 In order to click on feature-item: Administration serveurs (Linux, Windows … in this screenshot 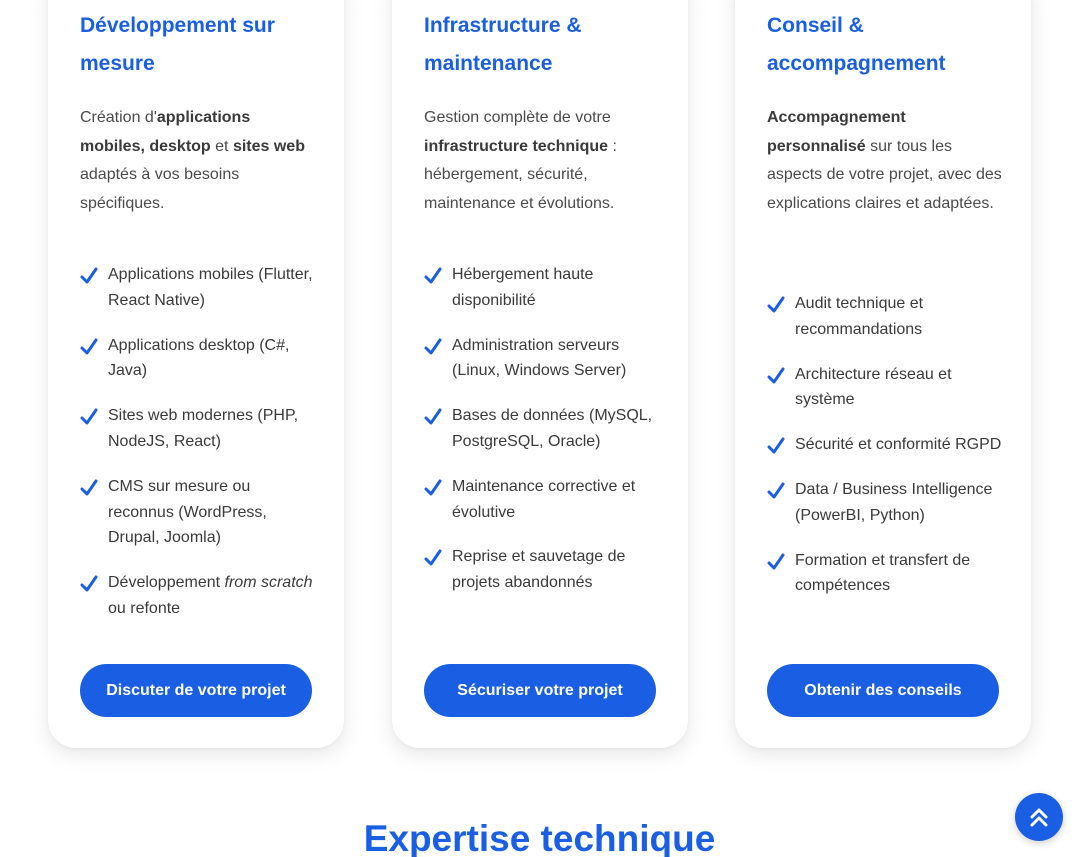, I will do `click(542, 359)`.